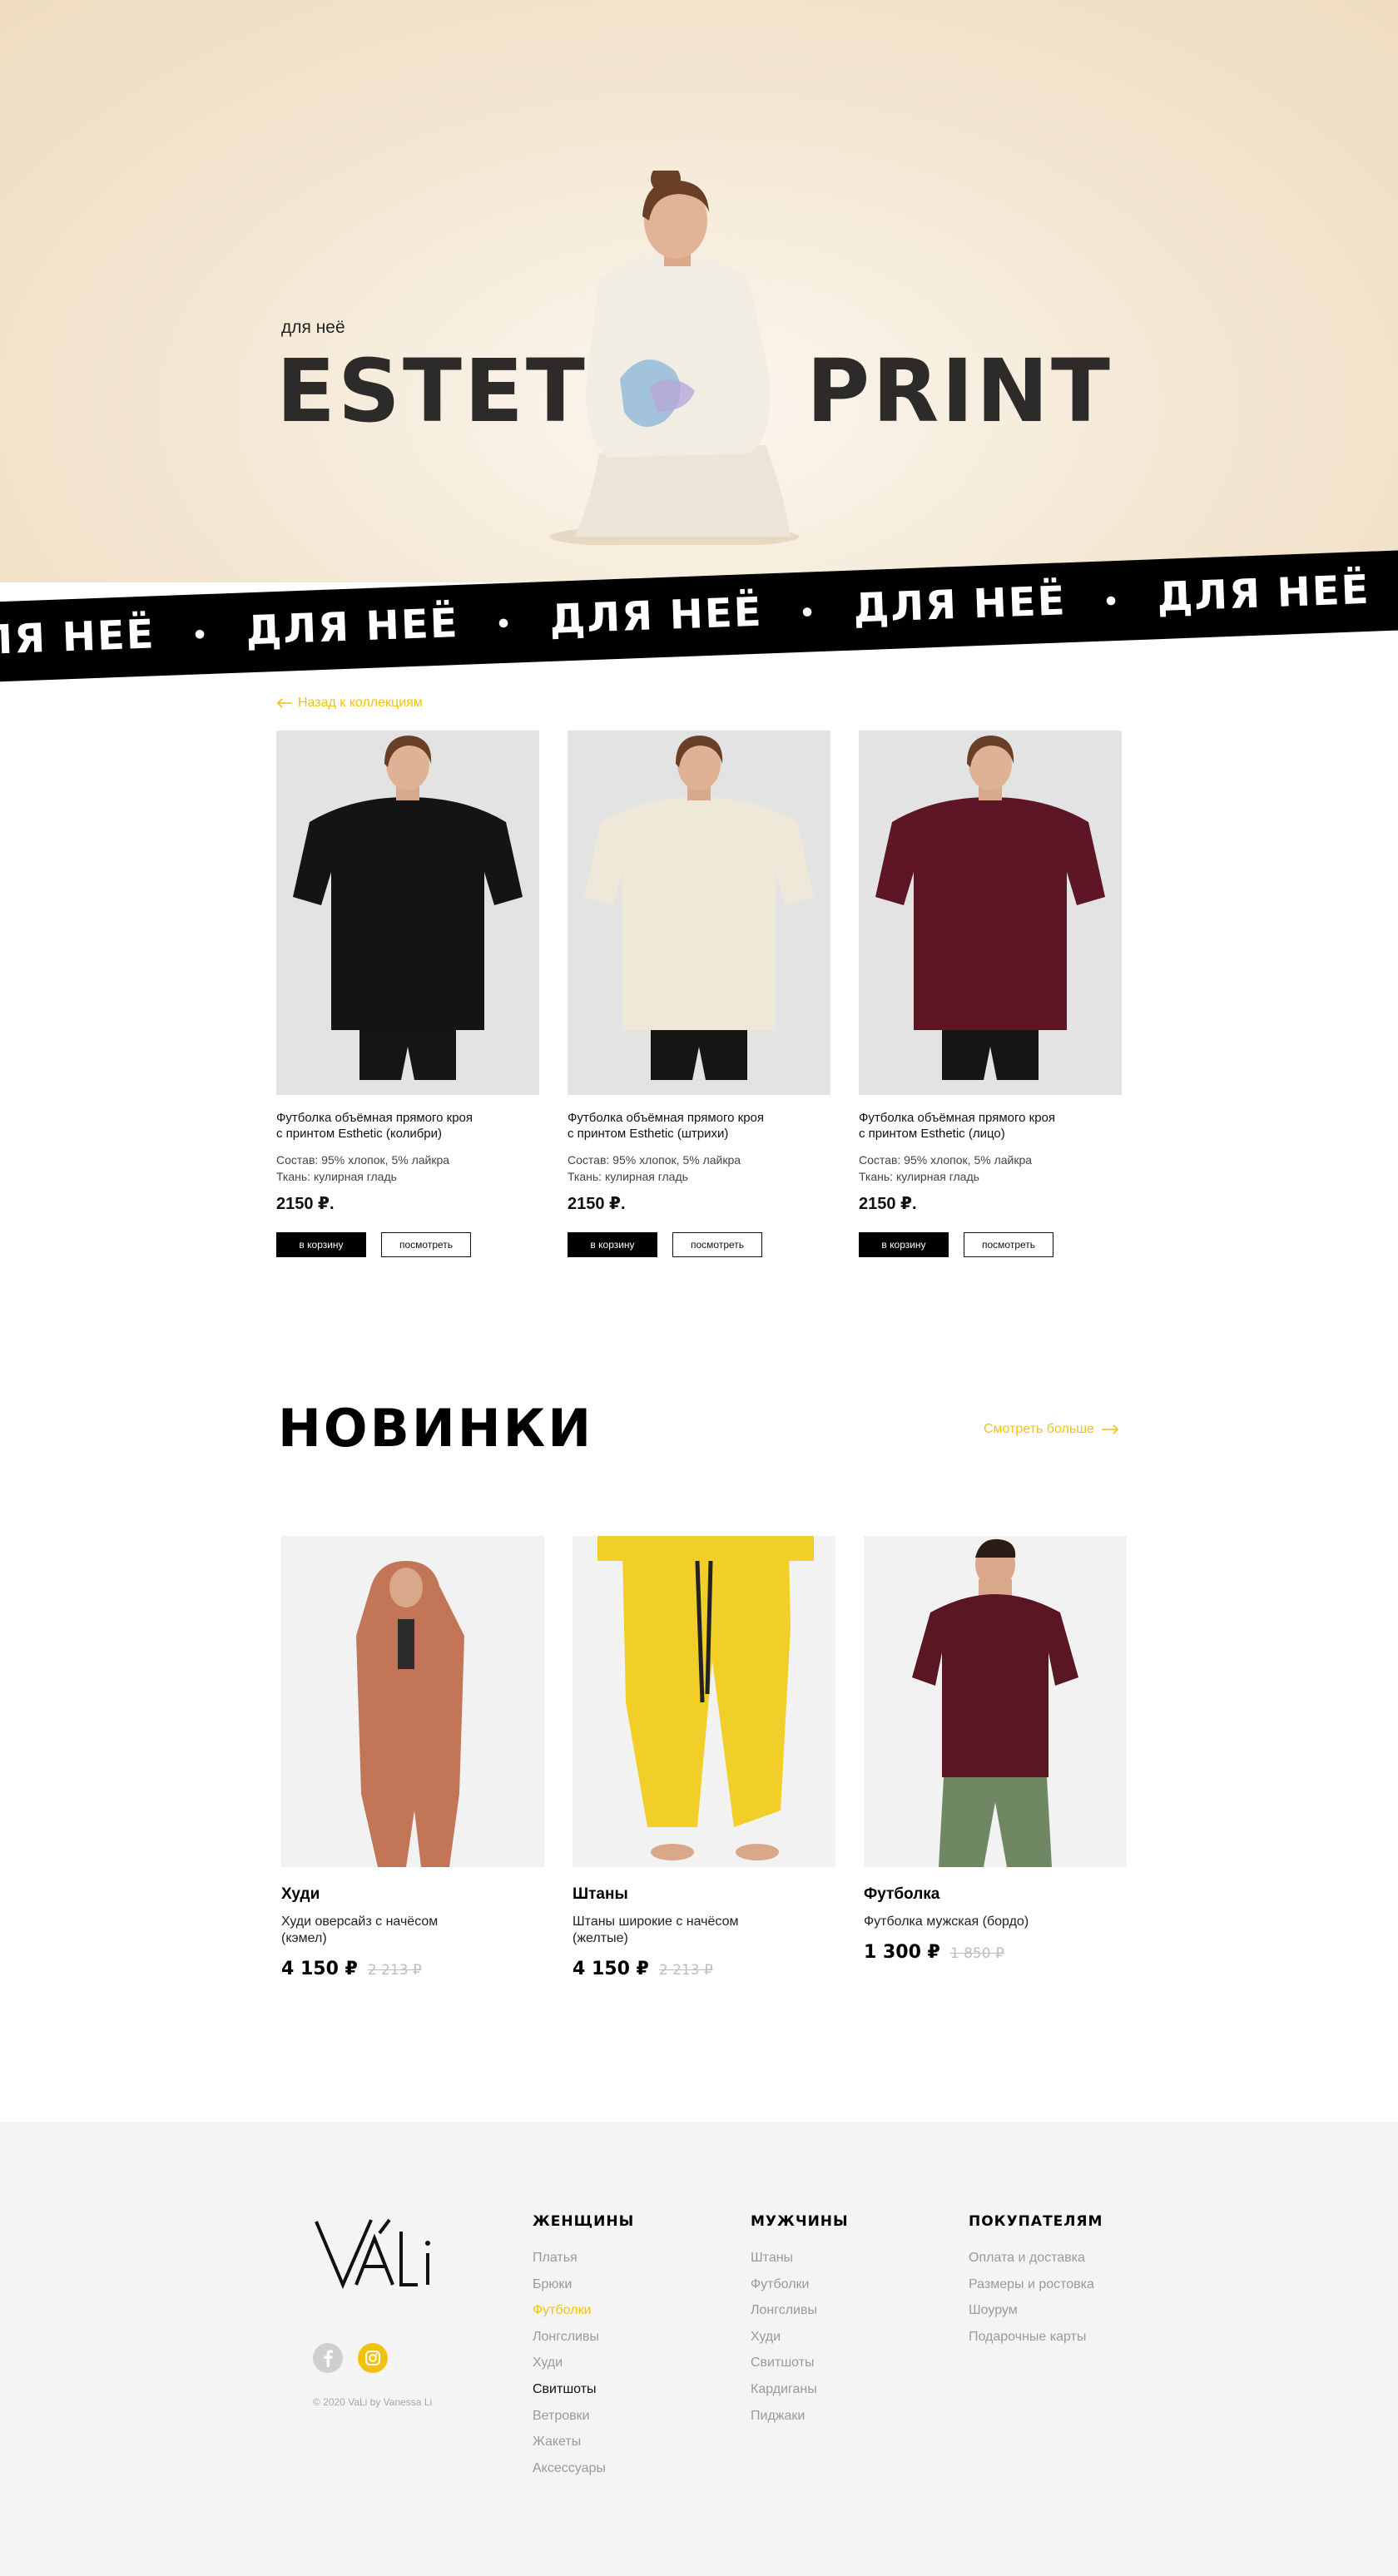 The height and width of the screenshot is (2576, 1398). I want to click on footer-link: Жакеты, so click(583, 2442).